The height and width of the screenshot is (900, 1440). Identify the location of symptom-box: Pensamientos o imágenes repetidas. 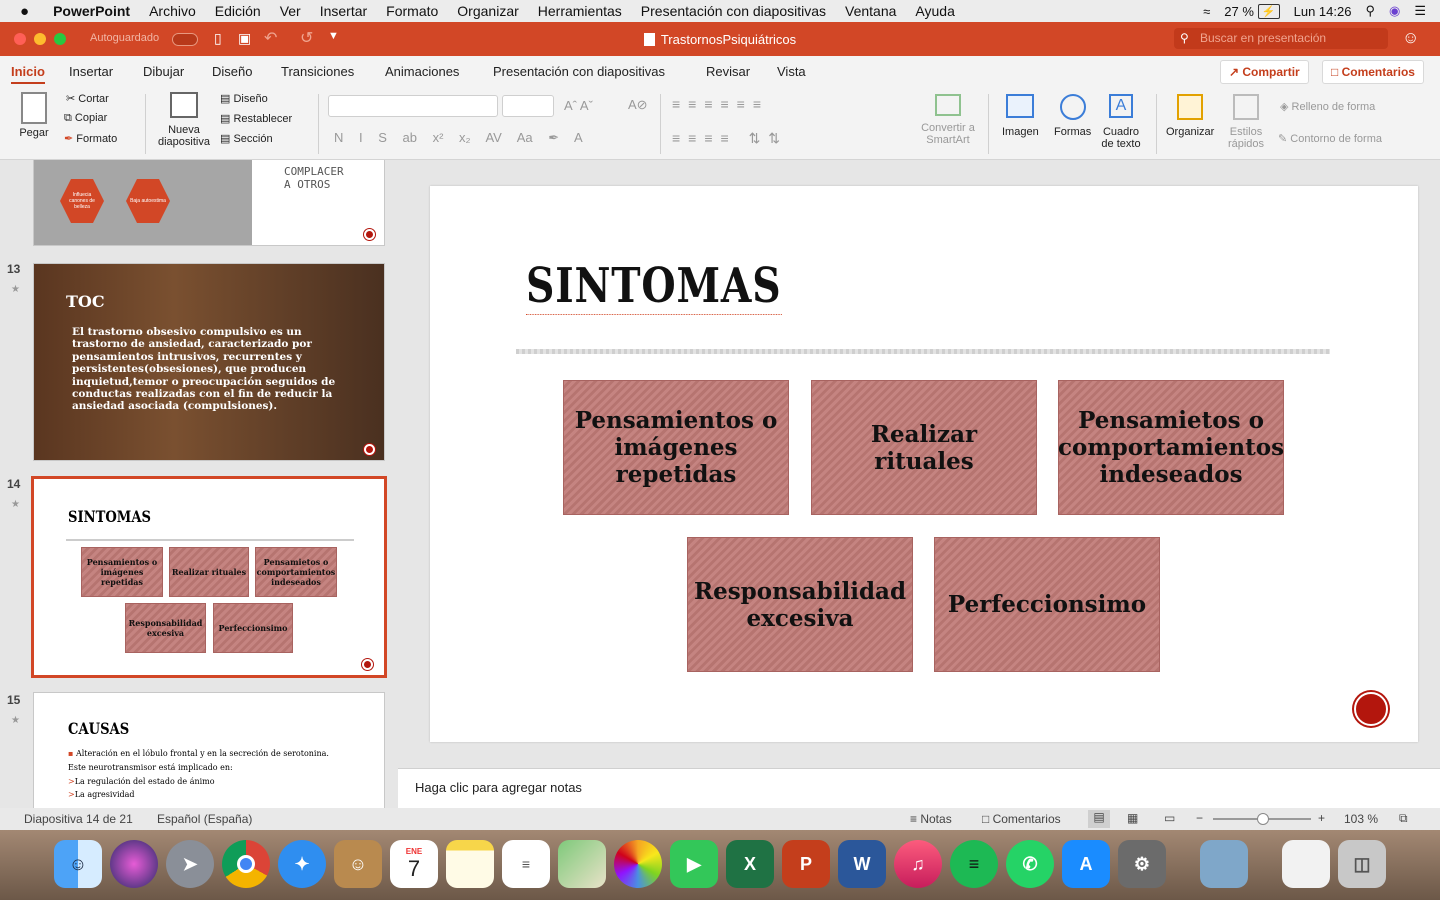
(676, 447).